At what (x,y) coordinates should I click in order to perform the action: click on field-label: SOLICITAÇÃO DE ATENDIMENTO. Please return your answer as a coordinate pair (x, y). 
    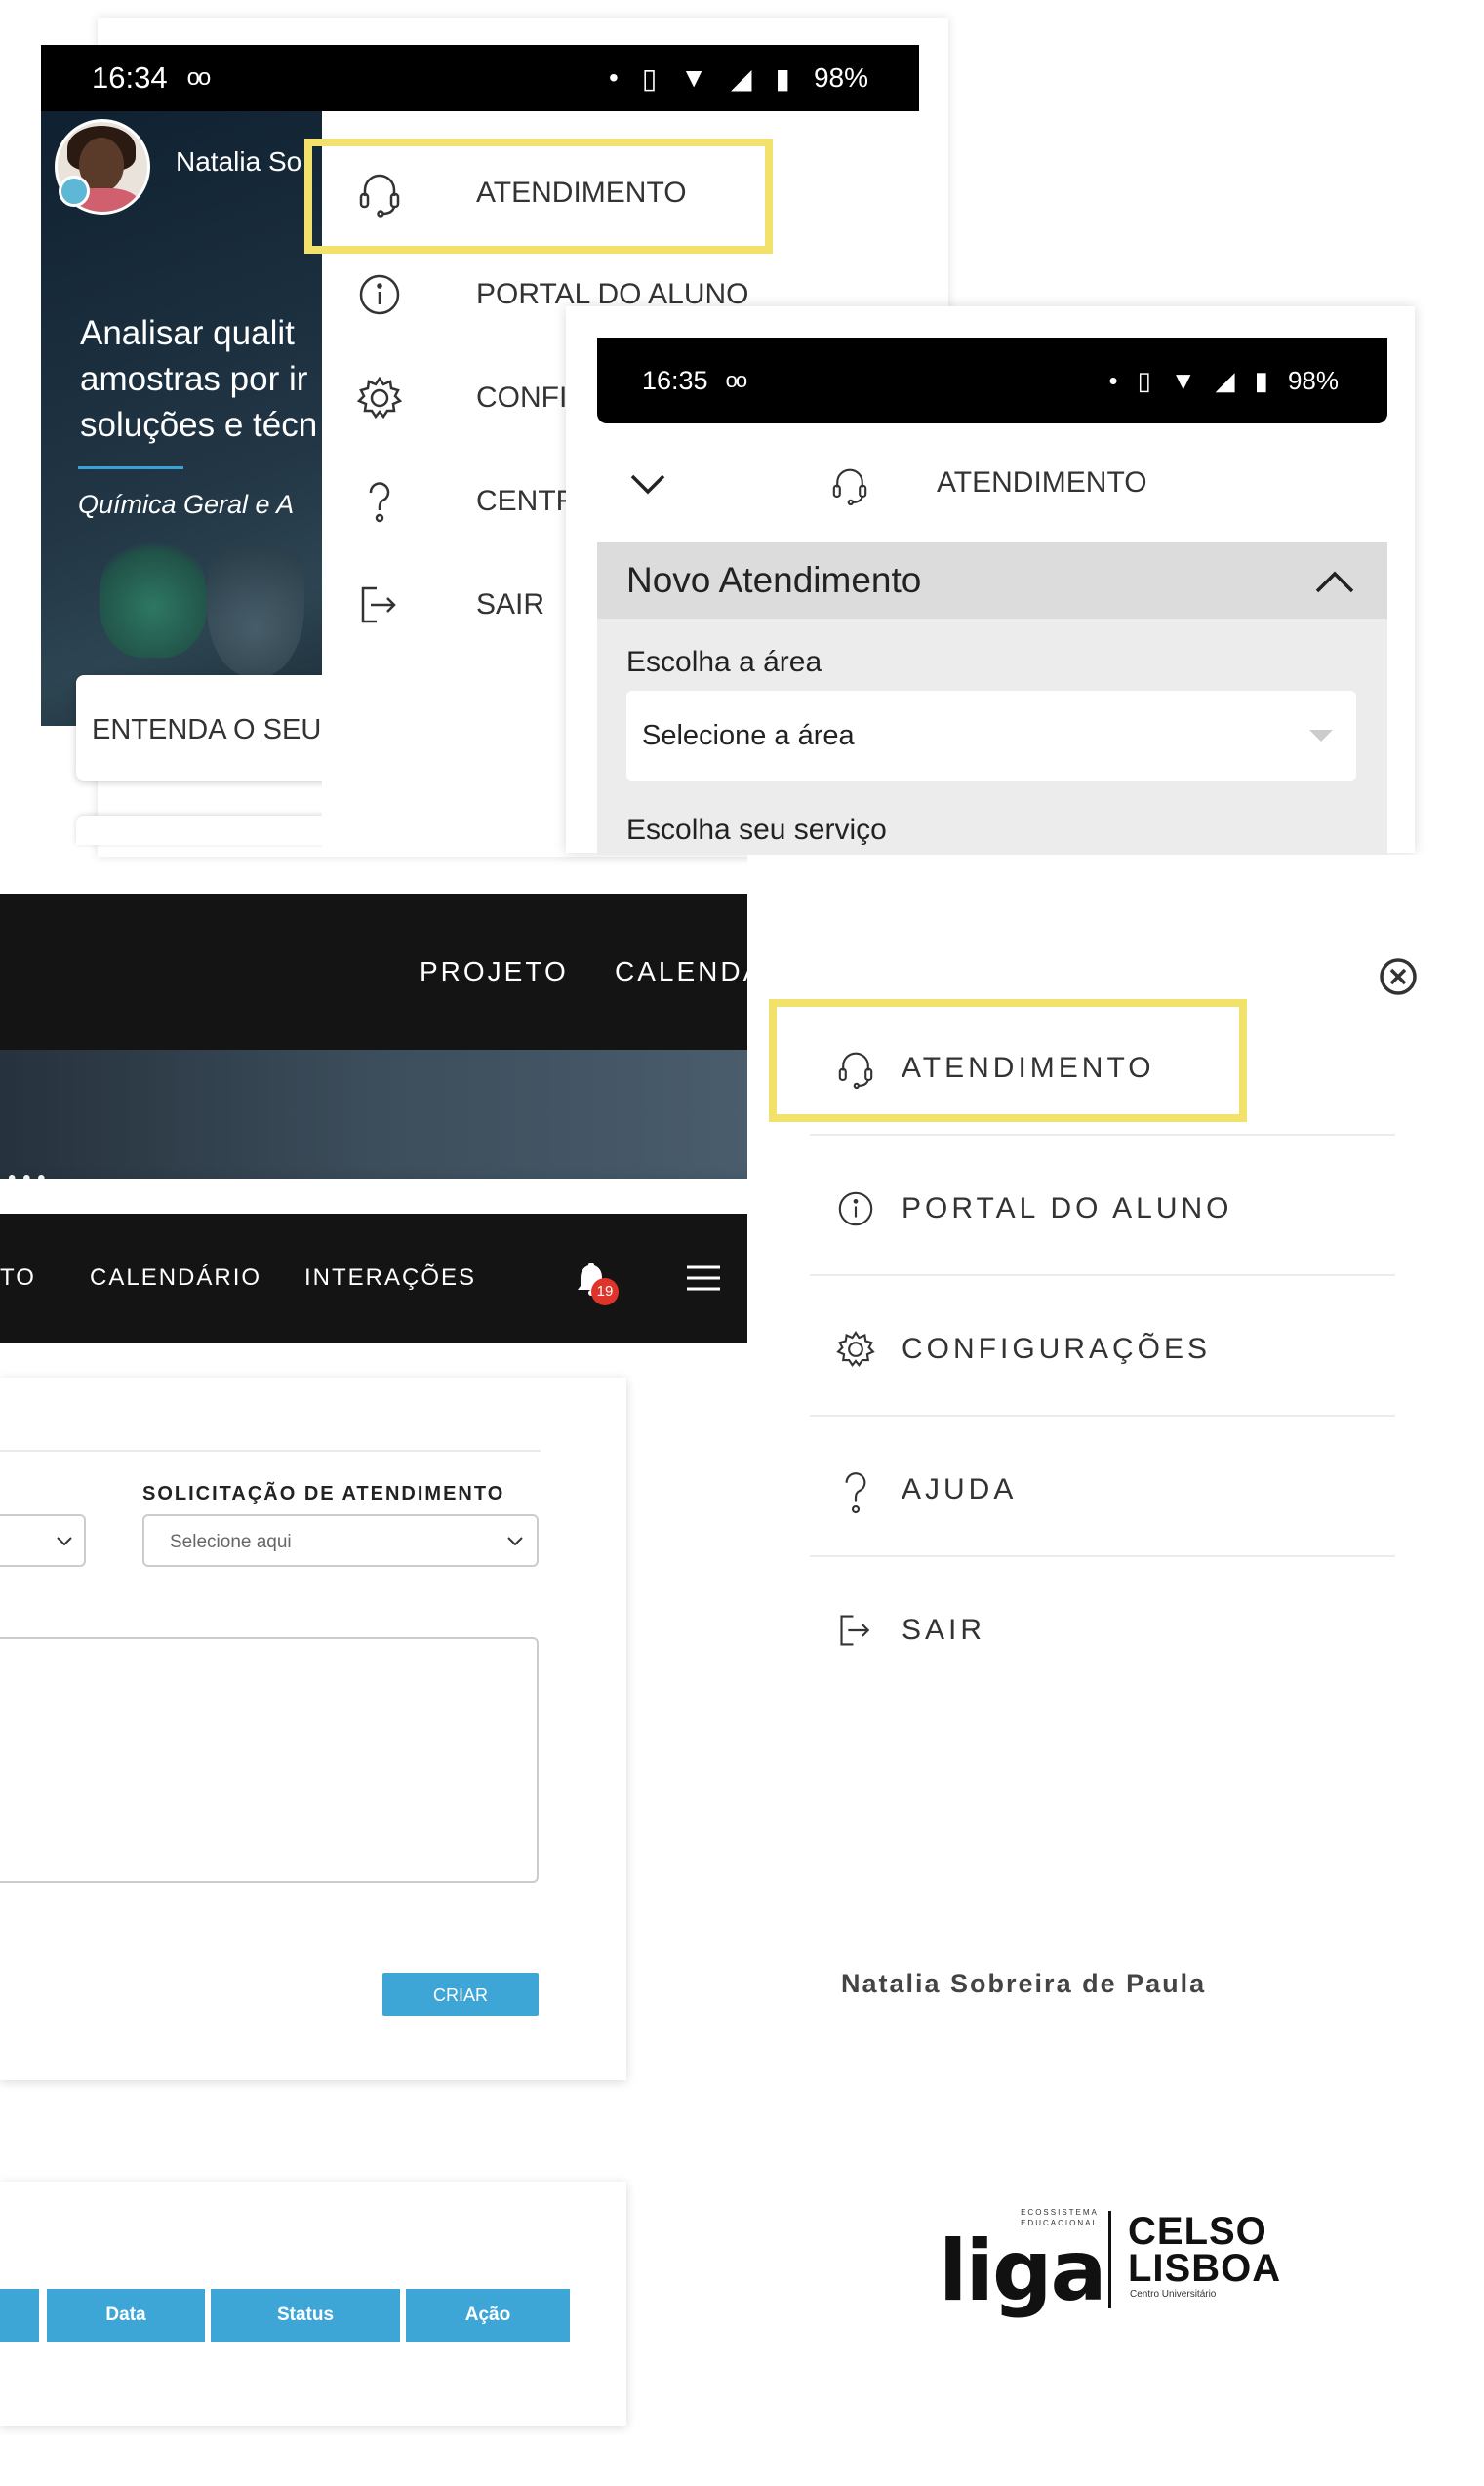
    Looking at the image, I should click on (323, 1494).